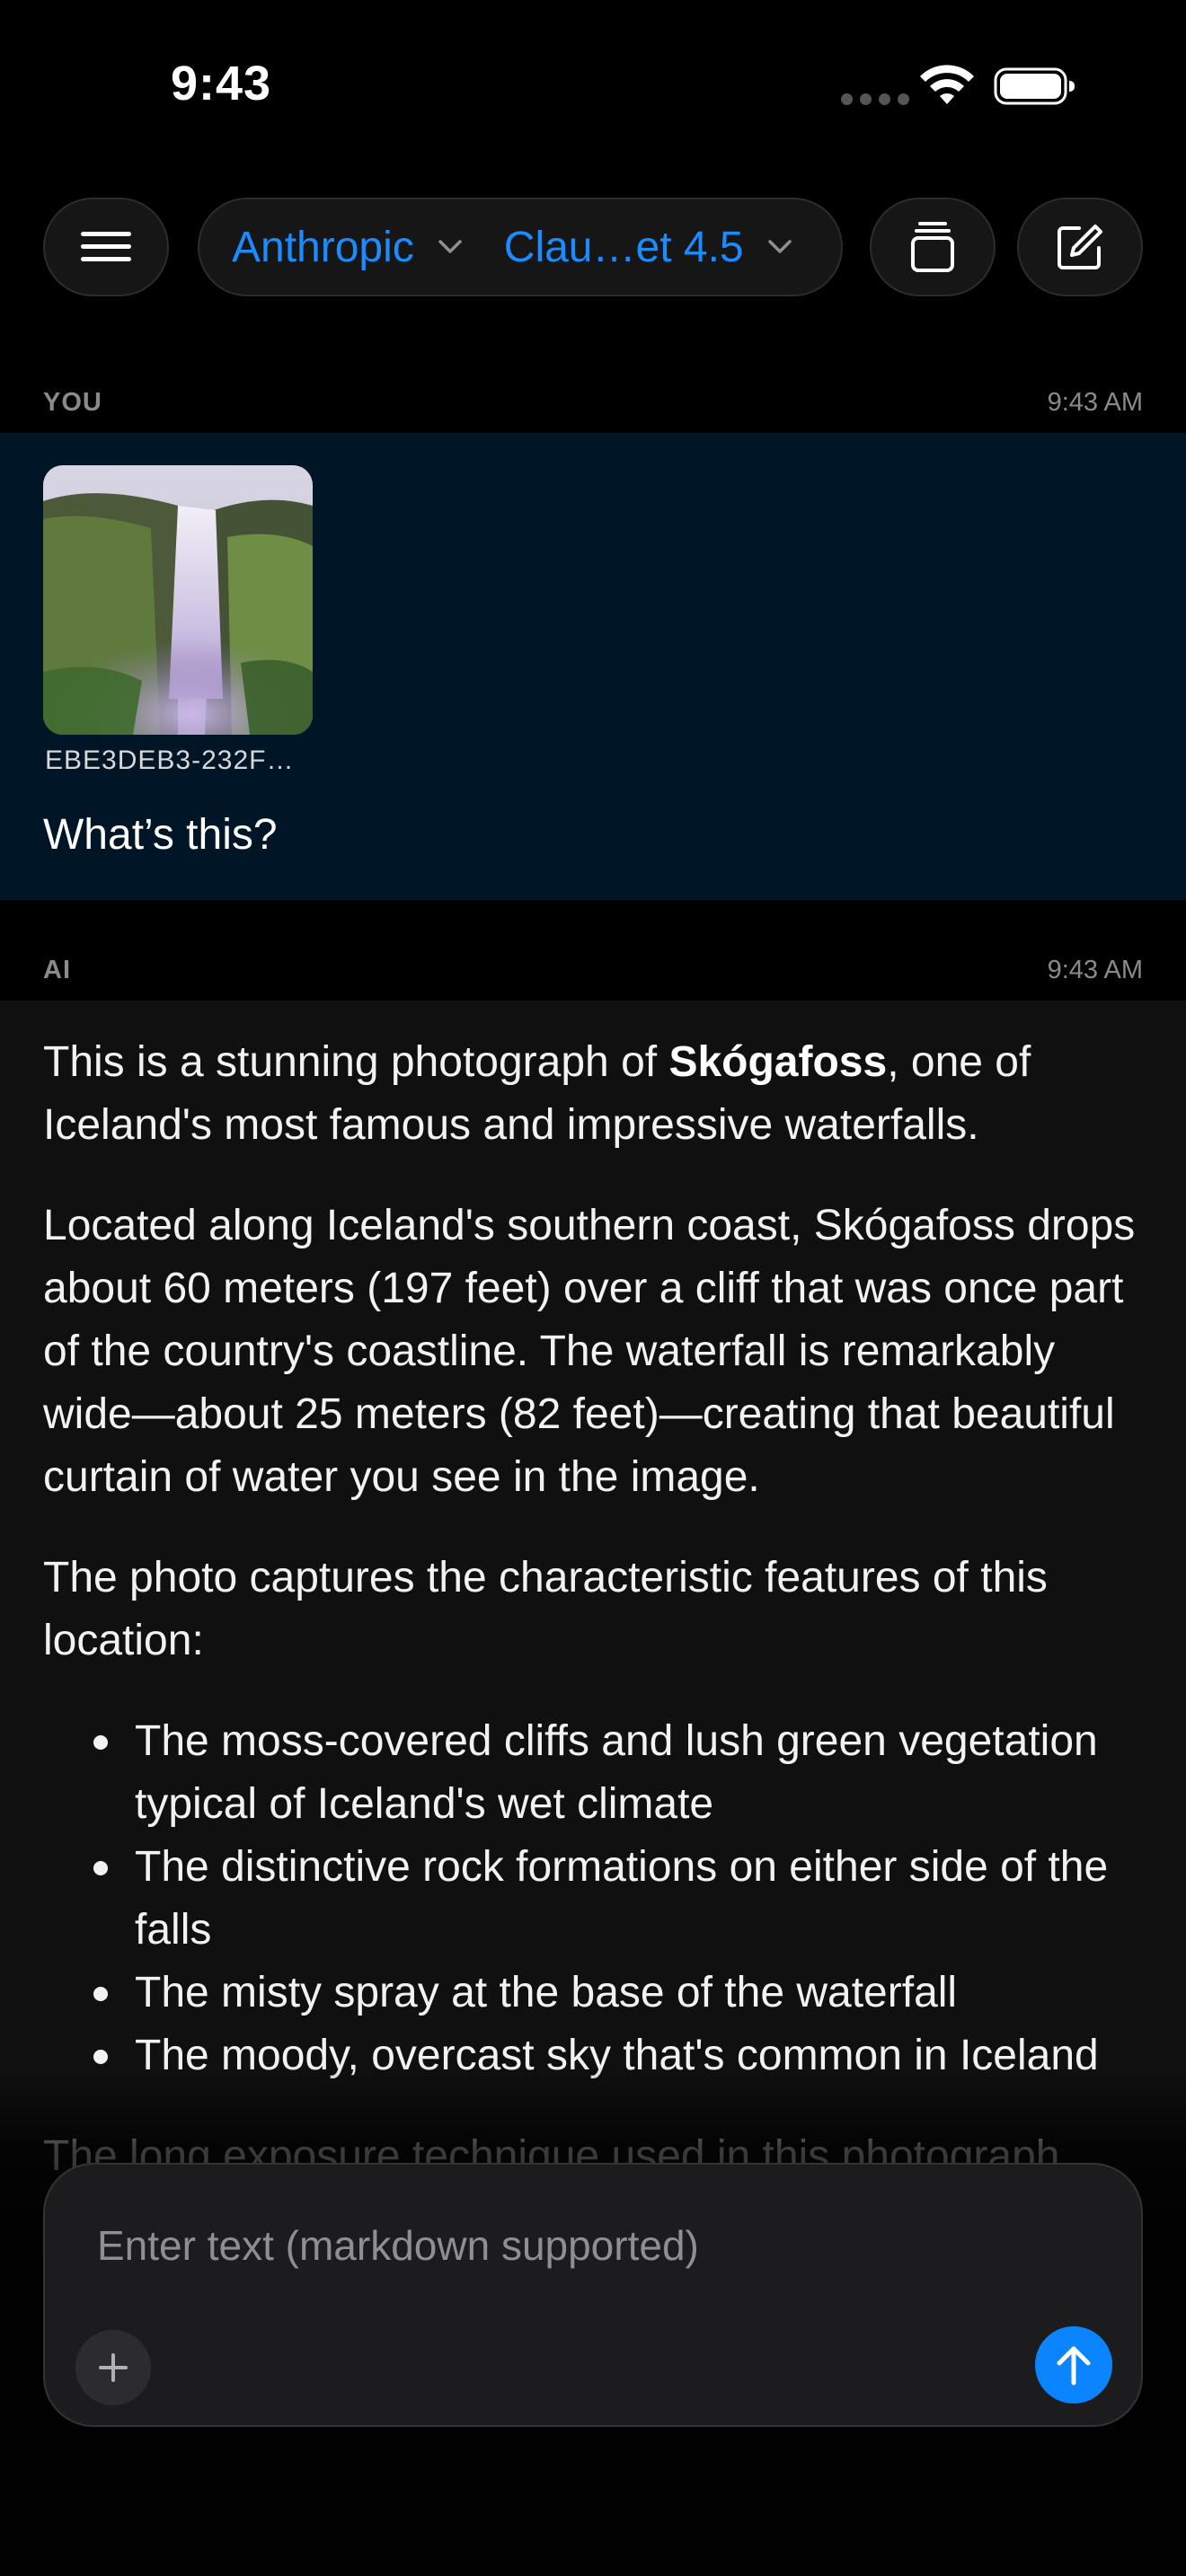 The image size is (1186, 2576). Describe the element at coordinates (593, 85) in the screenshot. I see `status-bar: 9:43` at that location.